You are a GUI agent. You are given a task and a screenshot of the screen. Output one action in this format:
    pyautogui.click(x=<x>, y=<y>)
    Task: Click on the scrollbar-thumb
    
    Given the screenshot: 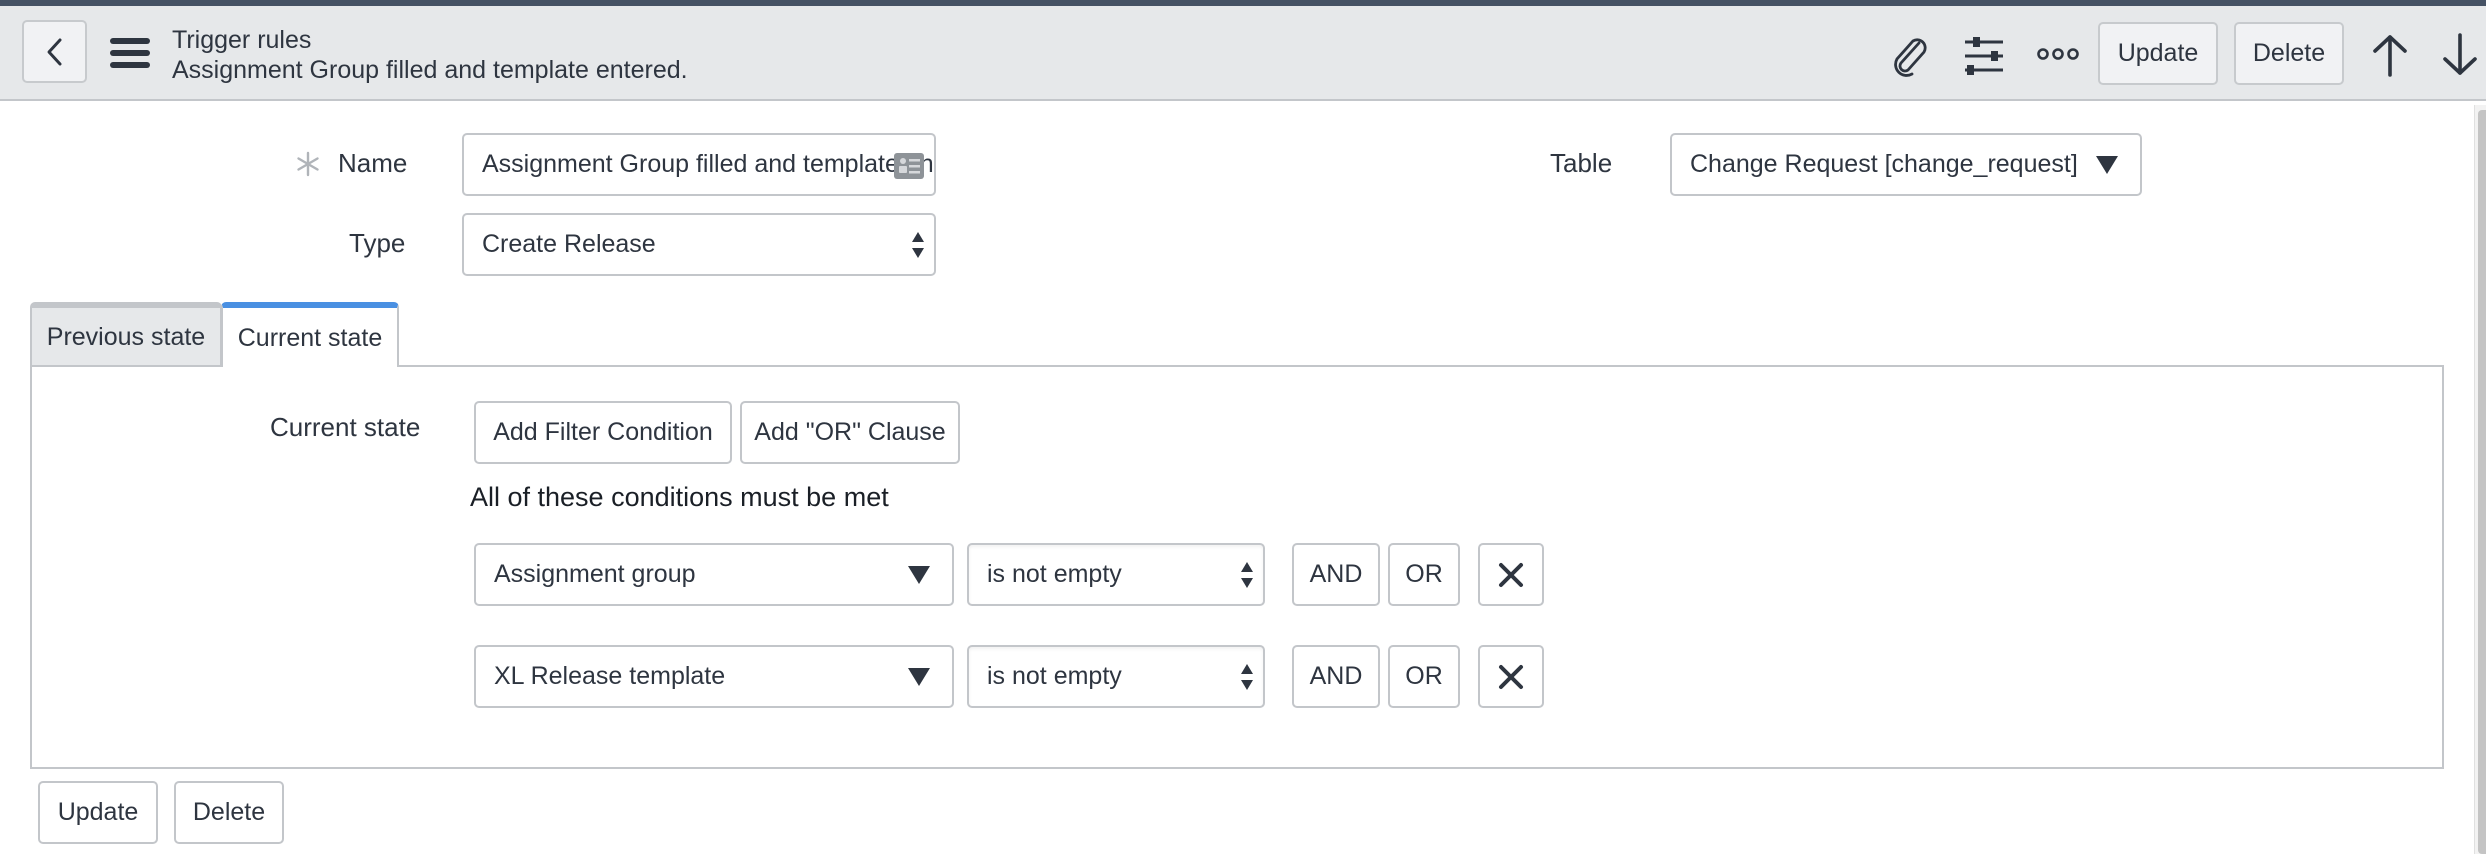 What is the action you would take?
    pyautogui.click(x=2482, y=482)
    